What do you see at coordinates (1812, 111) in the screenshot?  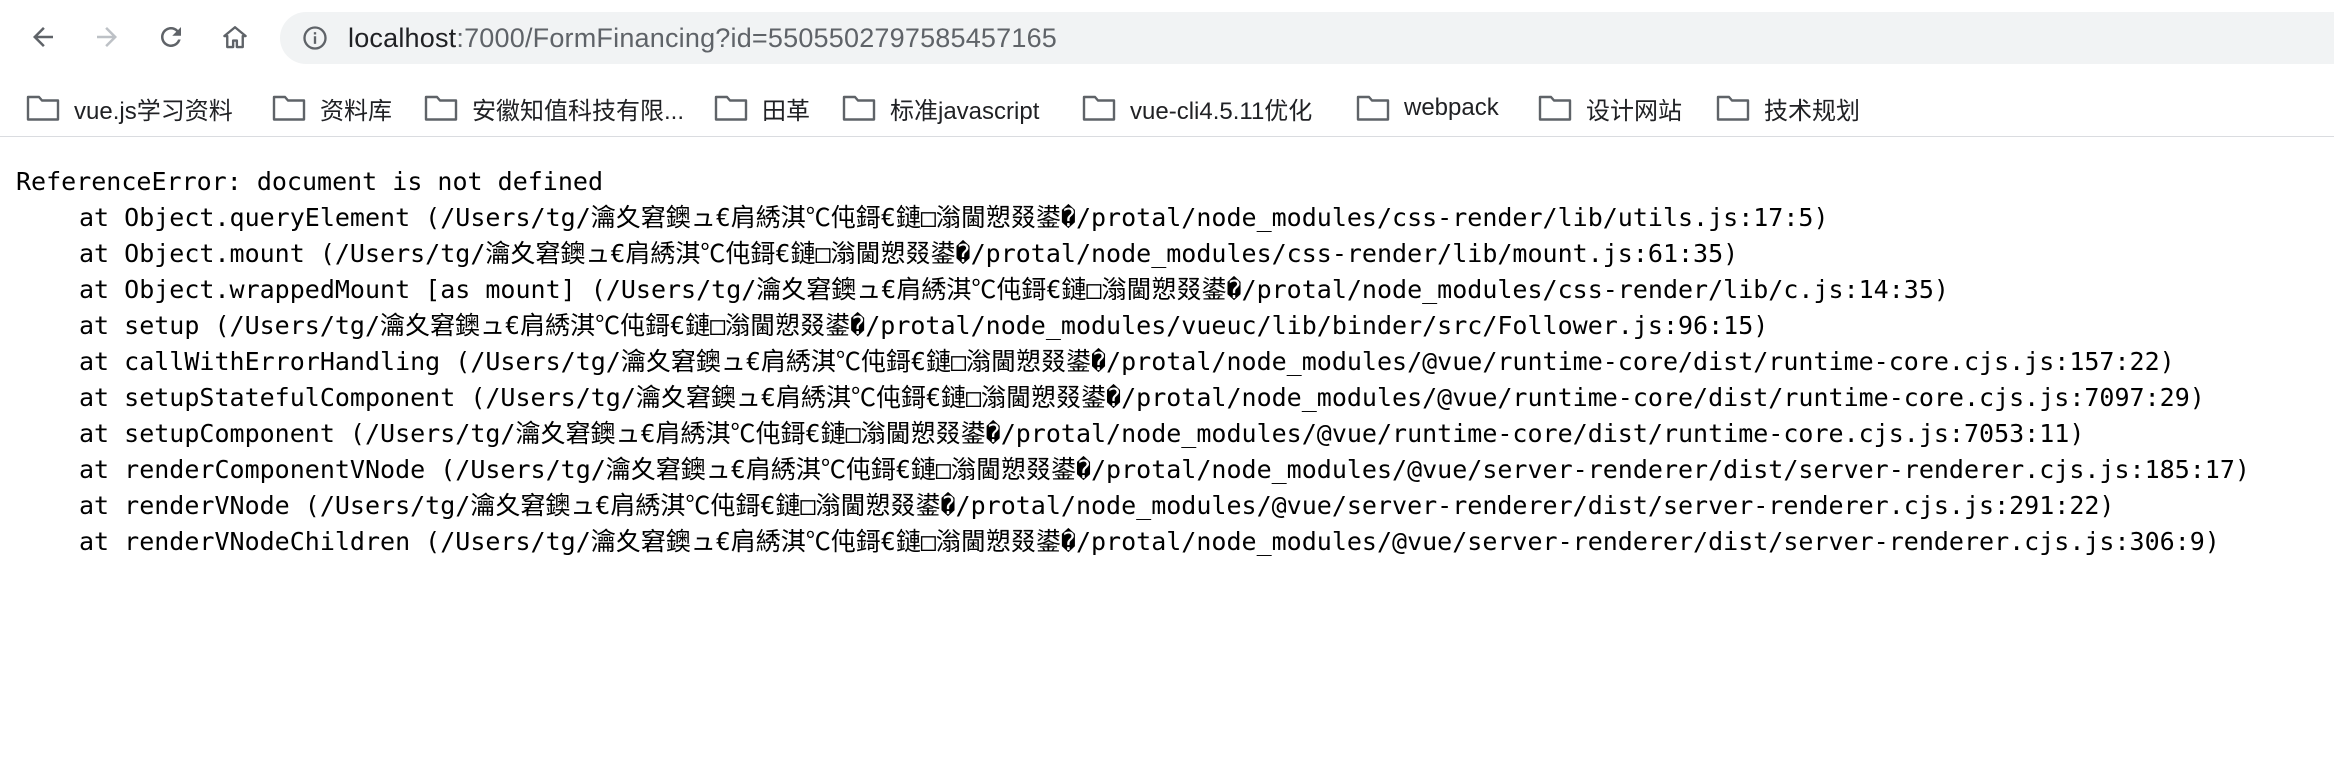 I see `bookmark-label: 技术规划` at bounding box center [1812, 111].